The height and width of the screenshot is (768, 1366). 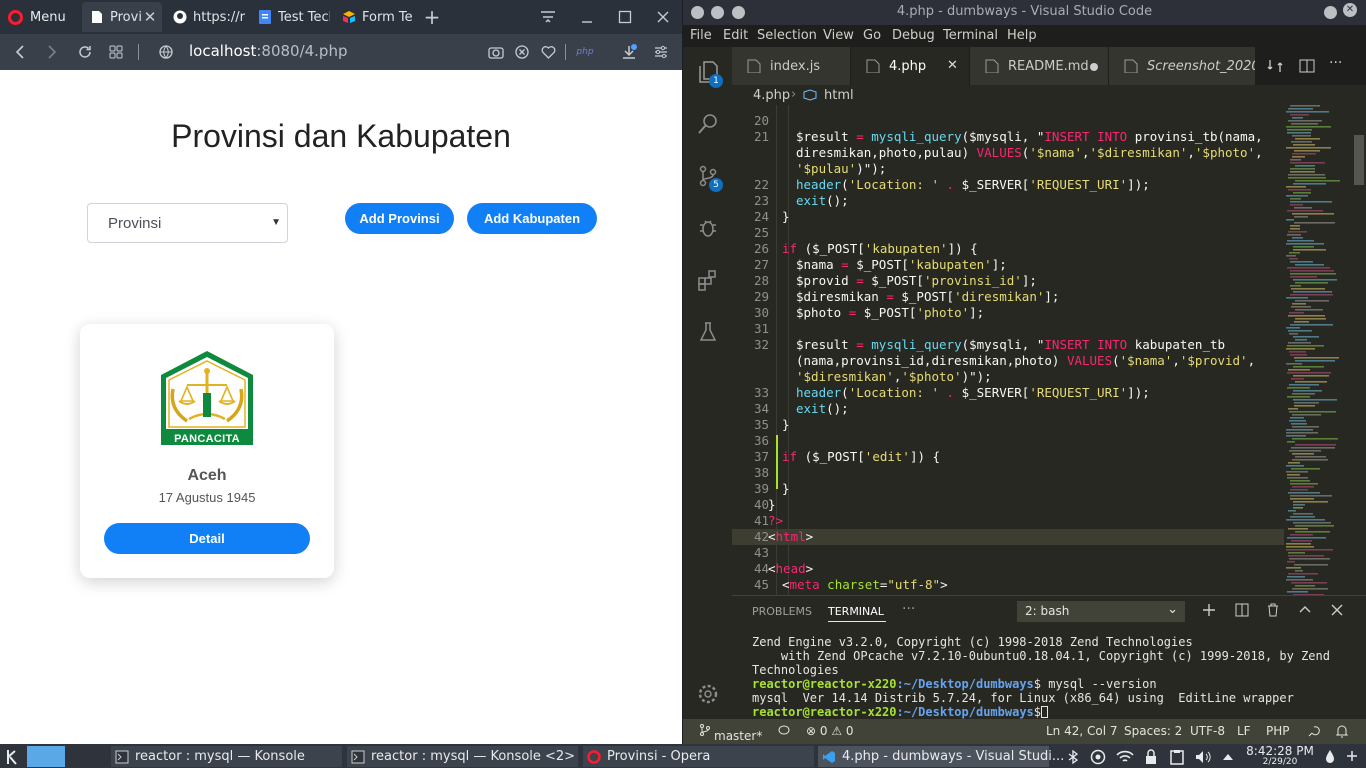 What do you see at coordinates (548, 17) in the screenshot?
I see `tab-menu-icon` at bounding box center [548, 17].